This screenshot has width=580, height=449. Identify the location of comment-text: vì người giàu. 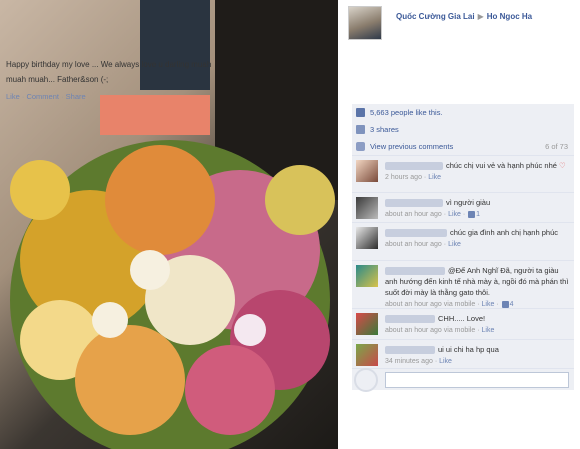
(468, 202).